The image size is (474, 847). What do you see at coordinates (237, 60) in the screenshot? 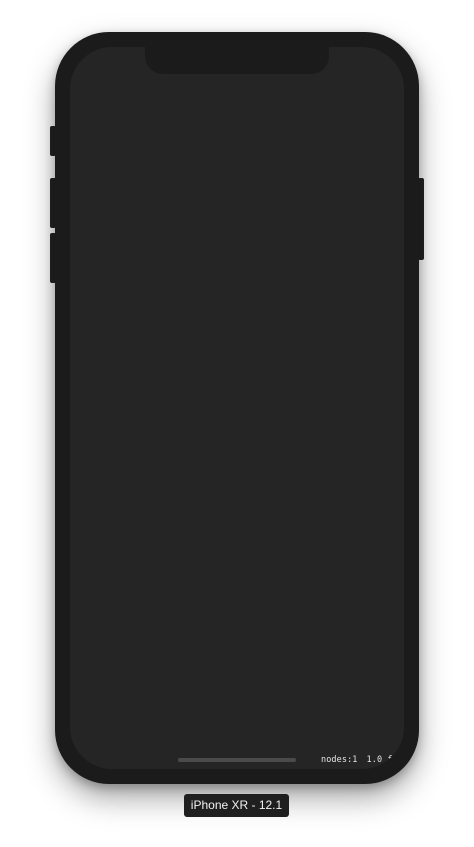
I see `screen-notch` at bounding box center [237, 60].